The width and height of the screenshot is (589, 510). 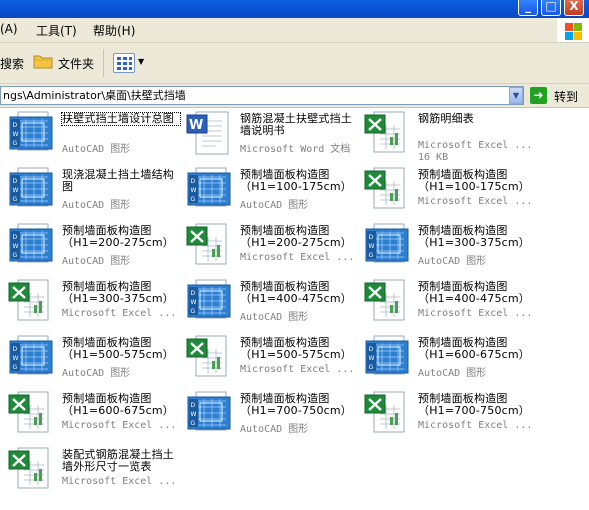 What do you see at coordinates (12, 63) in the screenshot?
I see `search-button: 搜索` at bounding box center [12, 63].